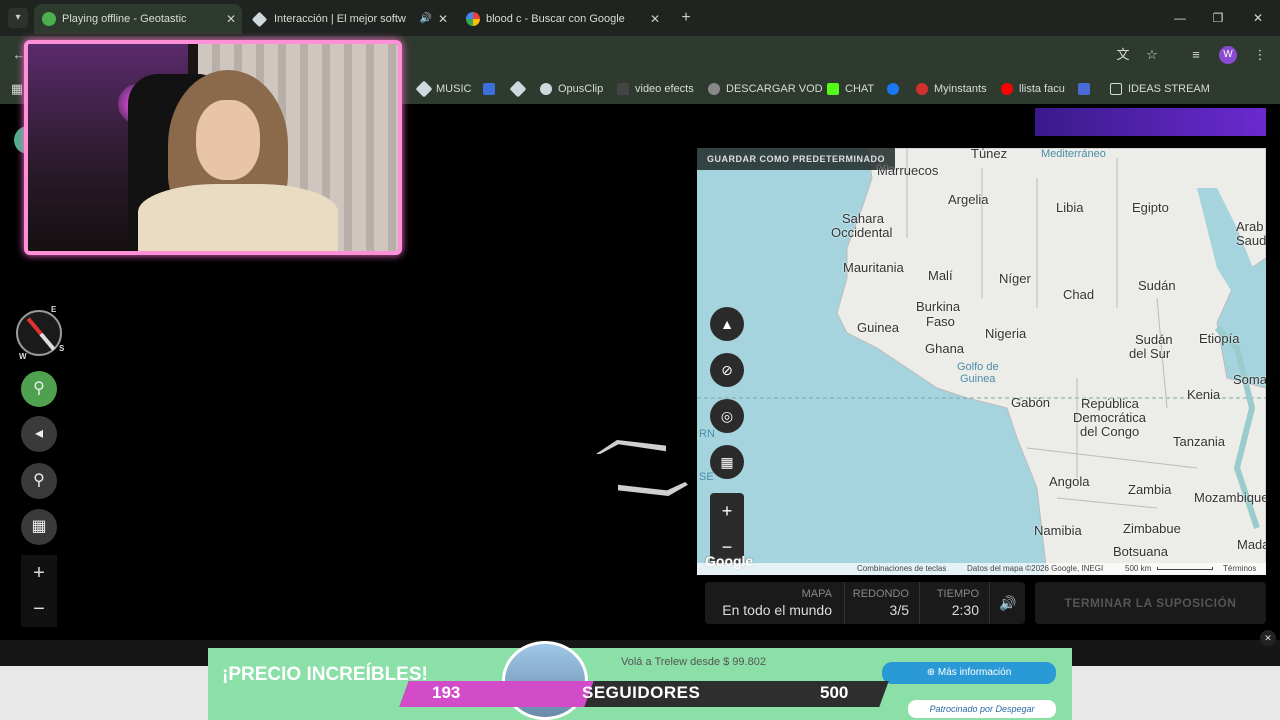 This screenshot has width=1280, height=720. Describe the element at coordinates (546, 89) in the screenshot. I see `opusclip-icon` at that location.